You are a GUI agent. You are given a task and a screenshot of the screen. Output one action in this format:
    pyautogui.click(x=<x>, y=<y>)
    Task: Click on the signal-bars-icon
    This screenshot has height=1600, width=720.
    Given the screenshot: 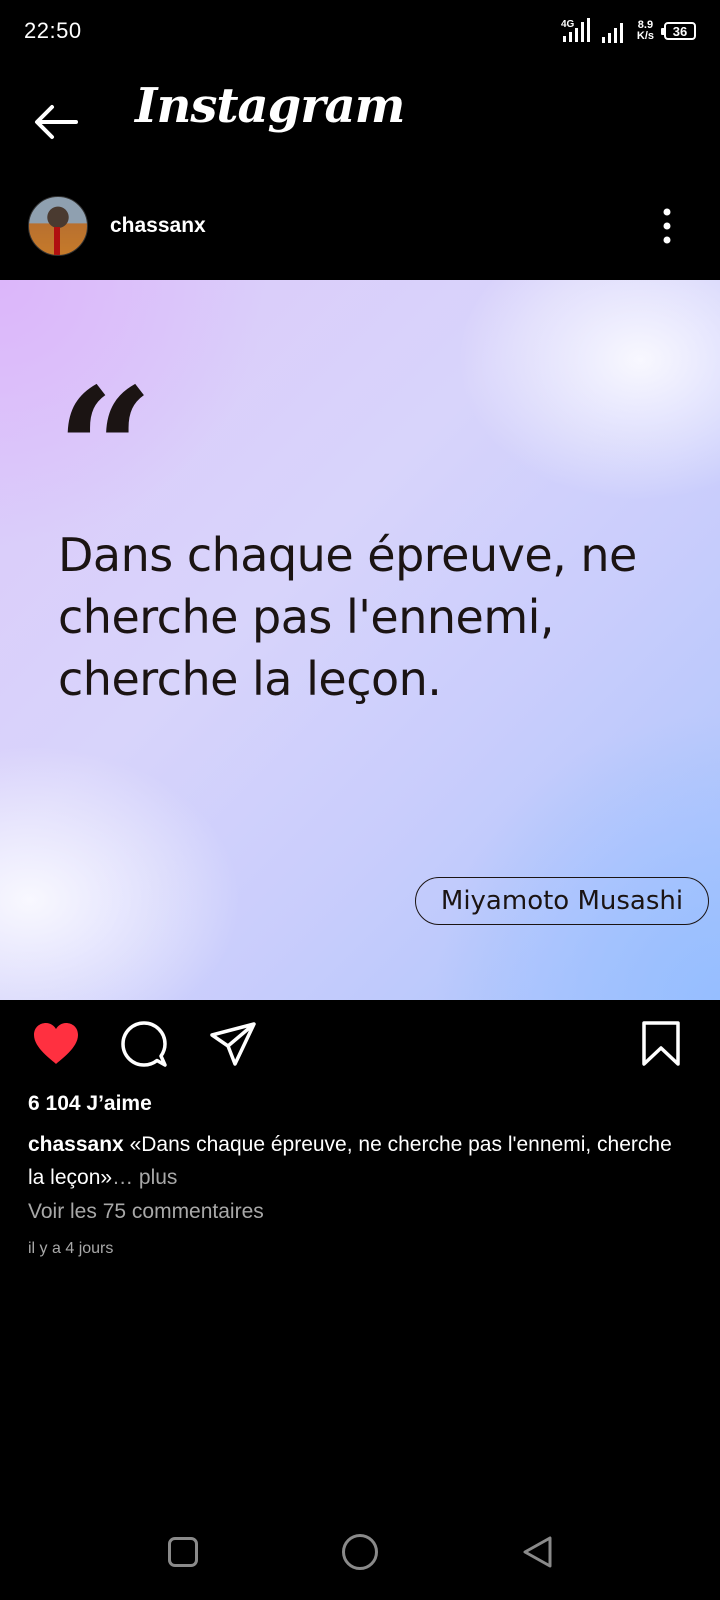 What is the action you would take?
    pyautogui.click(x=612, y=33)
    